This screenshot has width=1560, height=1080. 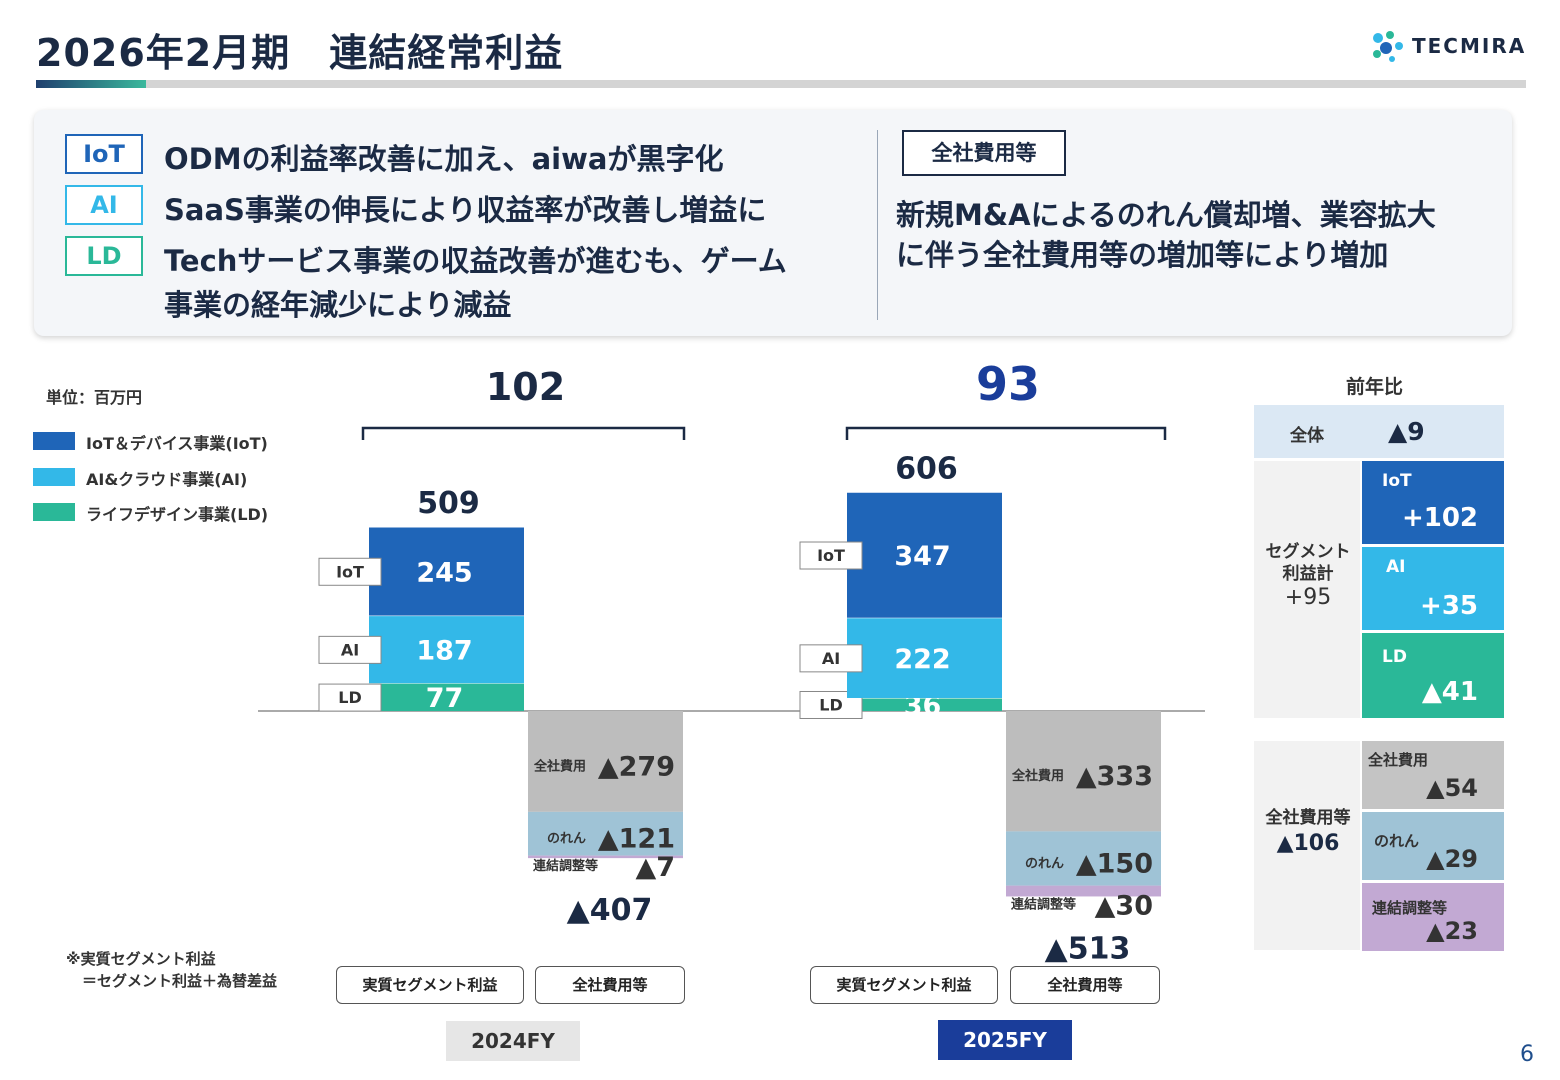 What do you see at coordinates (1449, 606) in the screenshot?
I see `ai-diff-value: +35` at bounding box center [1449, 606].